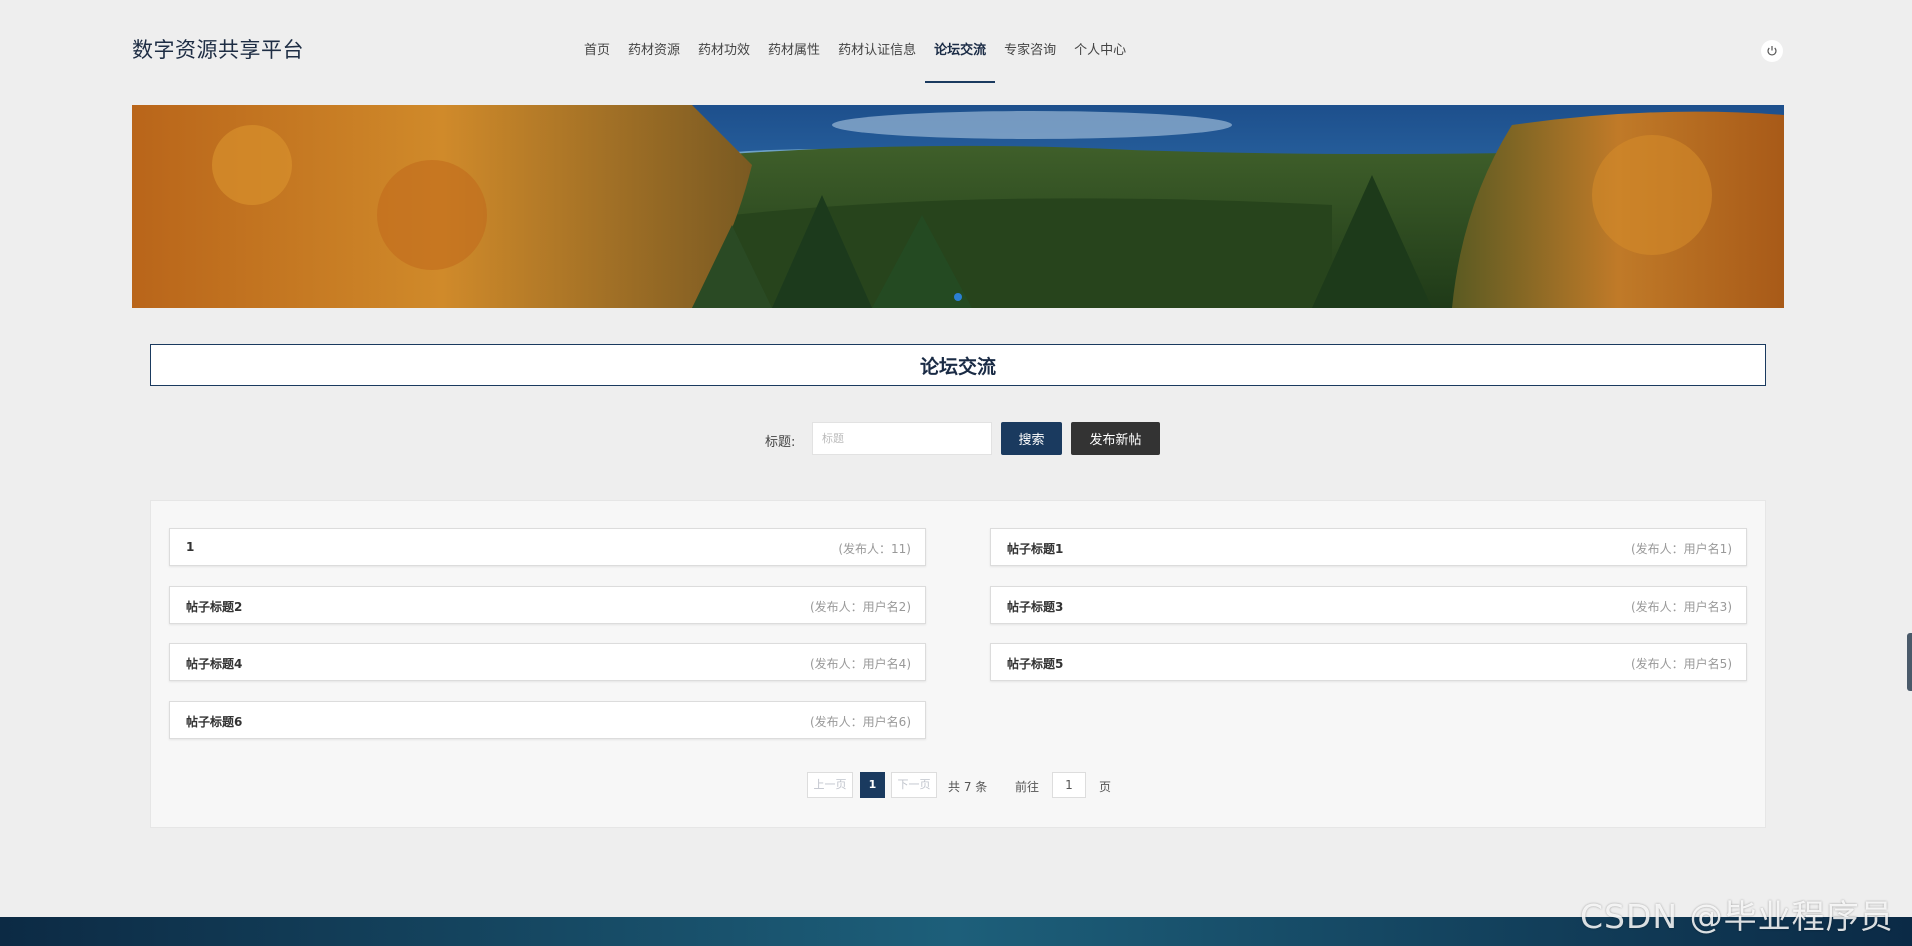 The image size is (1912, 946). Describe the element at coordinates (960, 42) in the screenshot. I see `nav-item-forum: 论坛交流` at that location.